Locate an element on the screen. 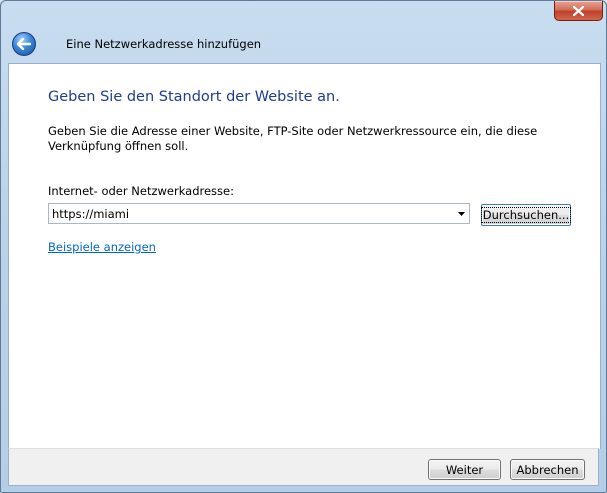 This screenshot has height=493, width=607. page-heading: Geben Sie den Standort der Website an. is located at coordinates (194, 97).